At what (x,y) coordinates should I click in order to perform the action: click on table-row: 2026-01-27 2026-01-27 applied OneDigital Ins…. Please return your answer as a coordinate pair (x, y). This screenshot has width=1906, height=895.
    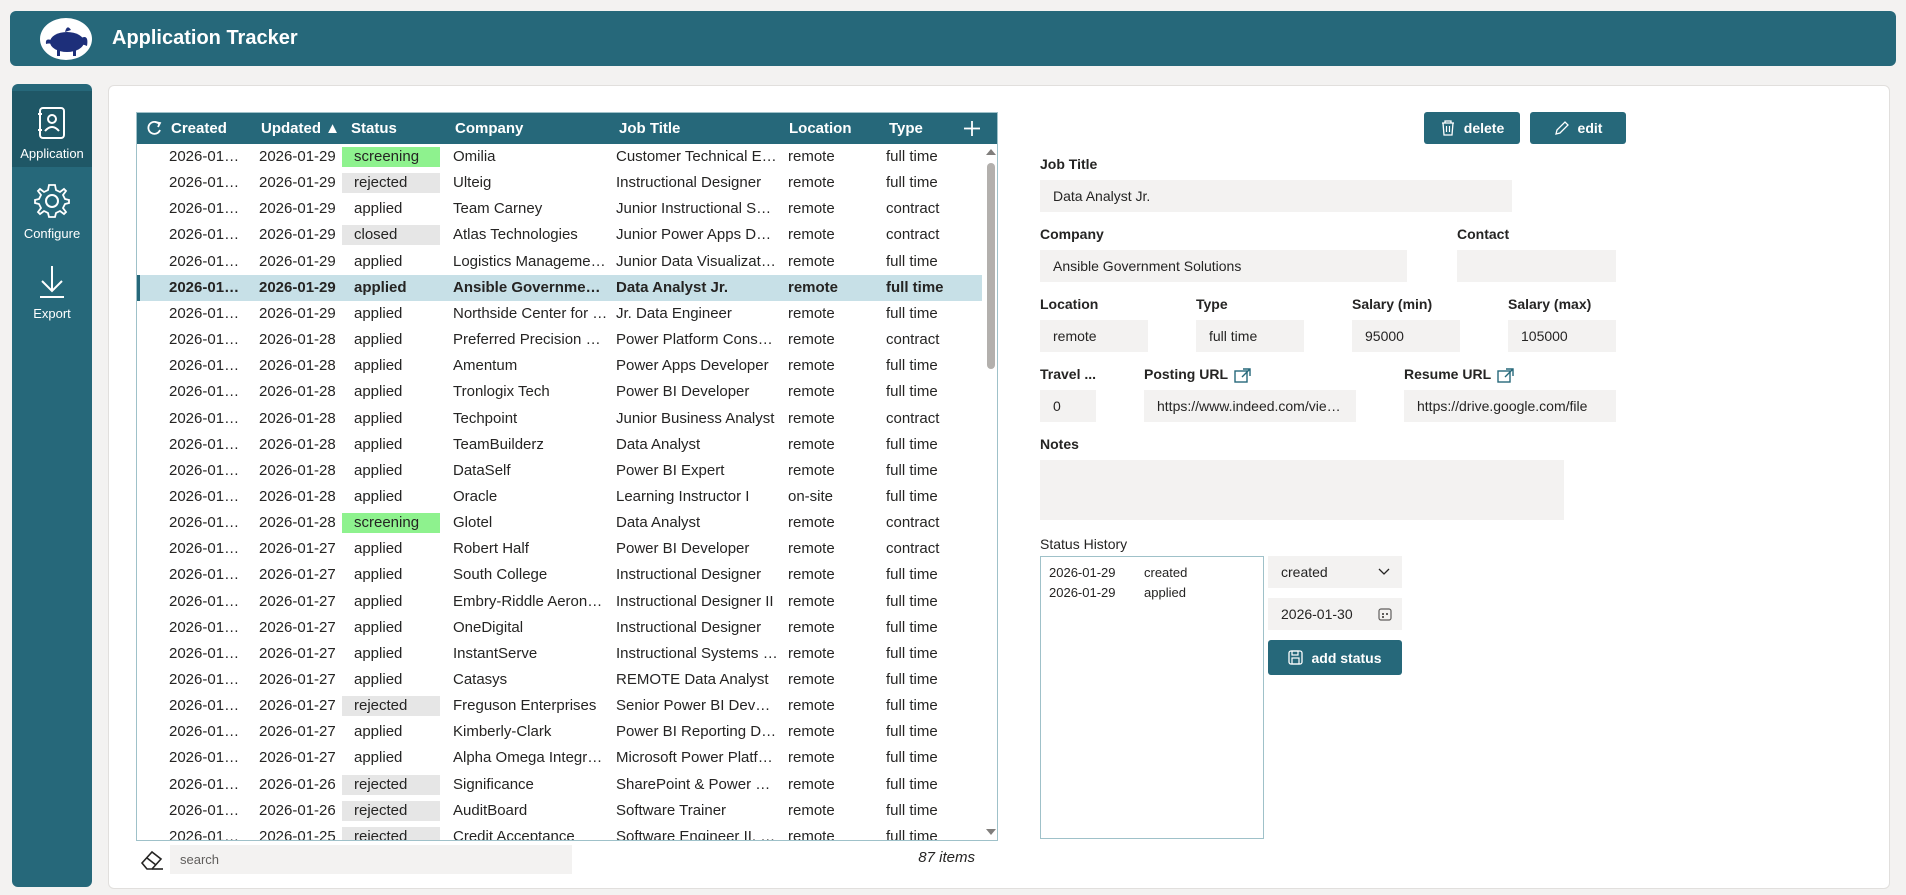
    Looking at the image, I should click on (559, 628).